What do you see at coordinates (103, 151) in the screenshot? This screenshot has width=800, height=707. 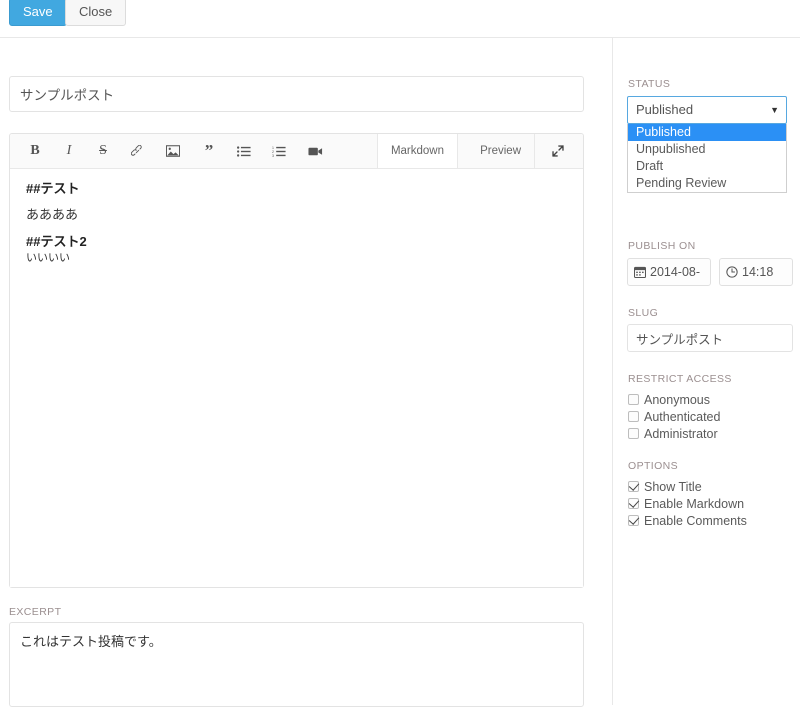 I see `strikethrough-icon: S` at bounding box center [103, 151].